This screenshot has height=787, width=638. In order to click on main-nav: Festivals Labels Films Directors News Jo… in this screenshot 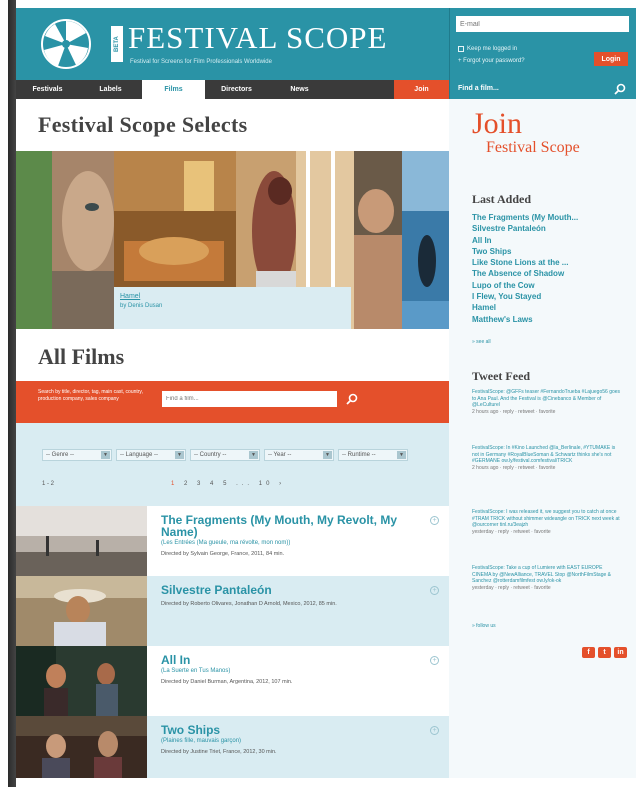, I will do `click(232, 89)`.